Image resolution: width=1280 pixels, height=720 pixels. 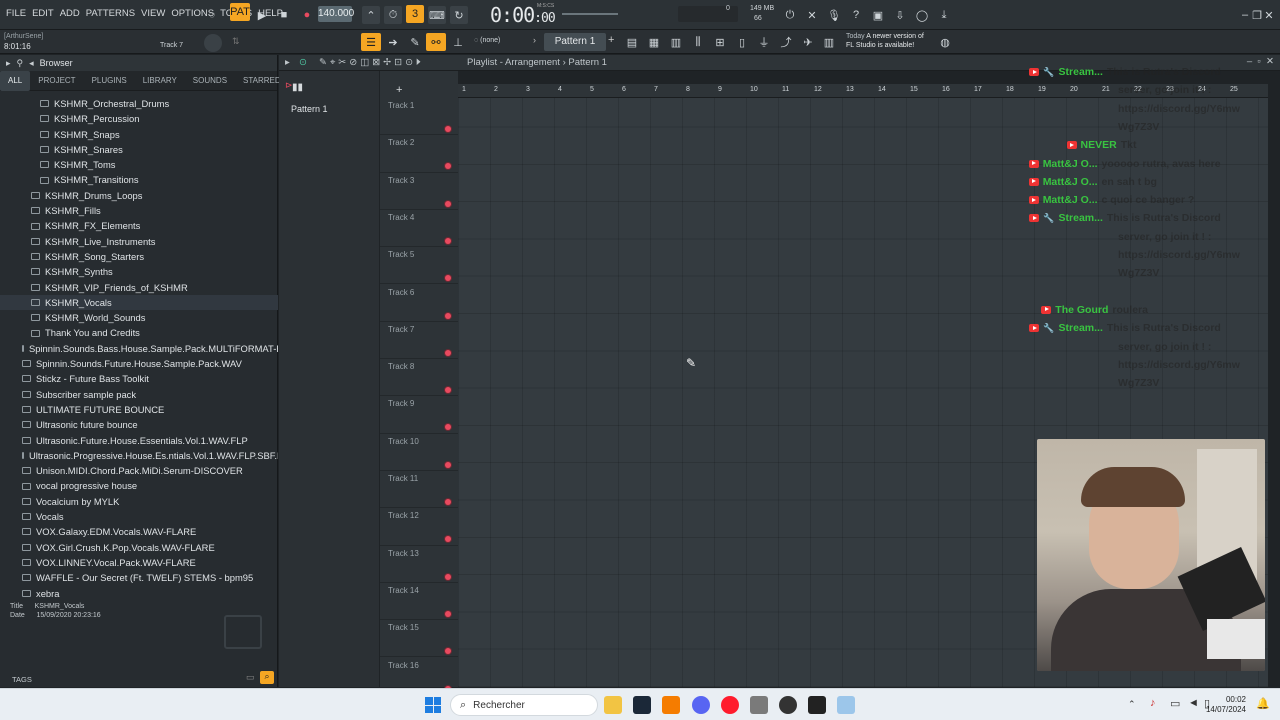 What do you see at coordinates (1175, 703) in the screenshot?
I see `tray-network-icon: ▭` at bounding box center [1175, 703].